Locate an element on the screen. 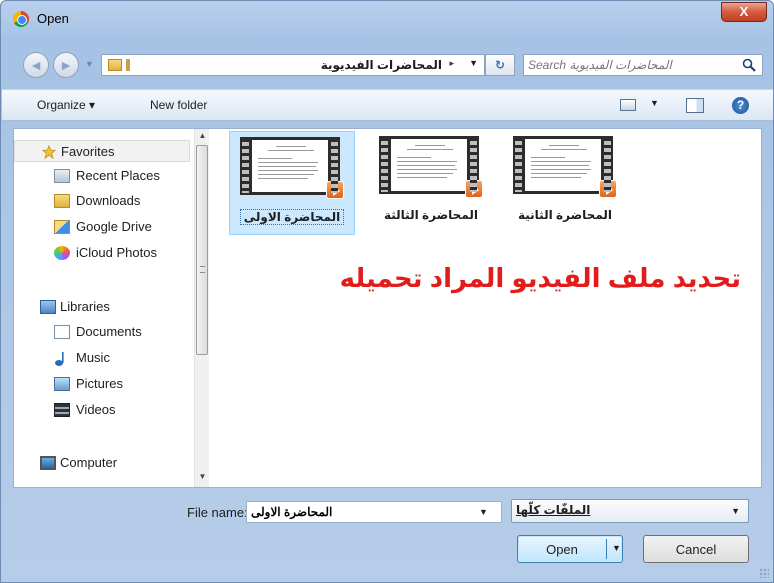 The width and height of the screenshot is (774, 583). view-options-dropdown: ▼ is located at coordinates (654, 103).